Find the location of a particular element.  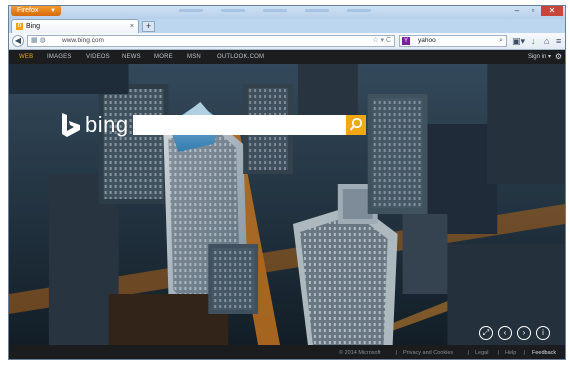

bookmark-star-icon: ☆ ▾ C is located at coordinates (381, 41).